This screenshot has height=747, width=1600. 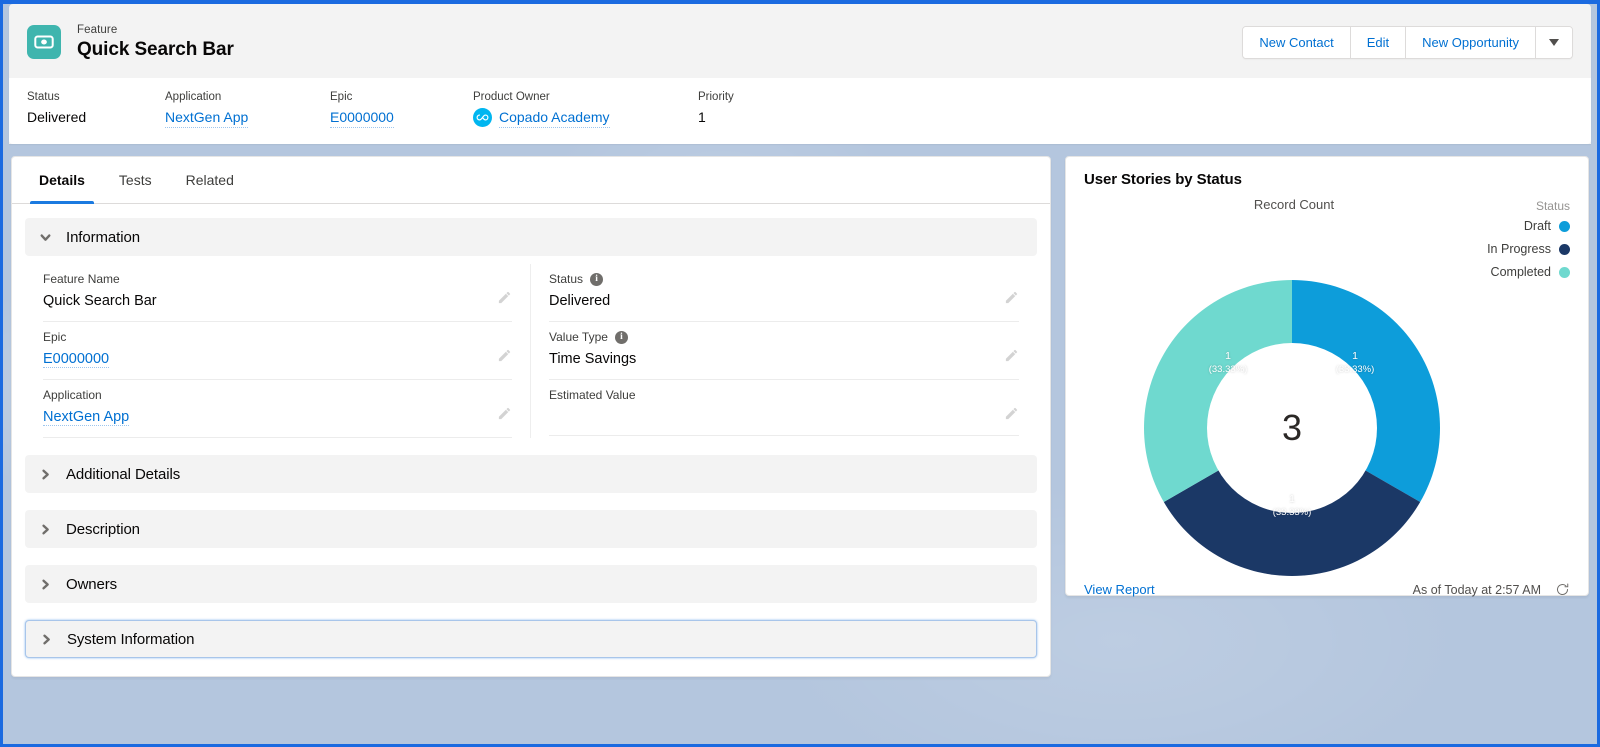 What do you see at coordinates (554, 117) in the screenshot?
I see `product-owner-link: Copado Academy` at bounding box center [554, 117].